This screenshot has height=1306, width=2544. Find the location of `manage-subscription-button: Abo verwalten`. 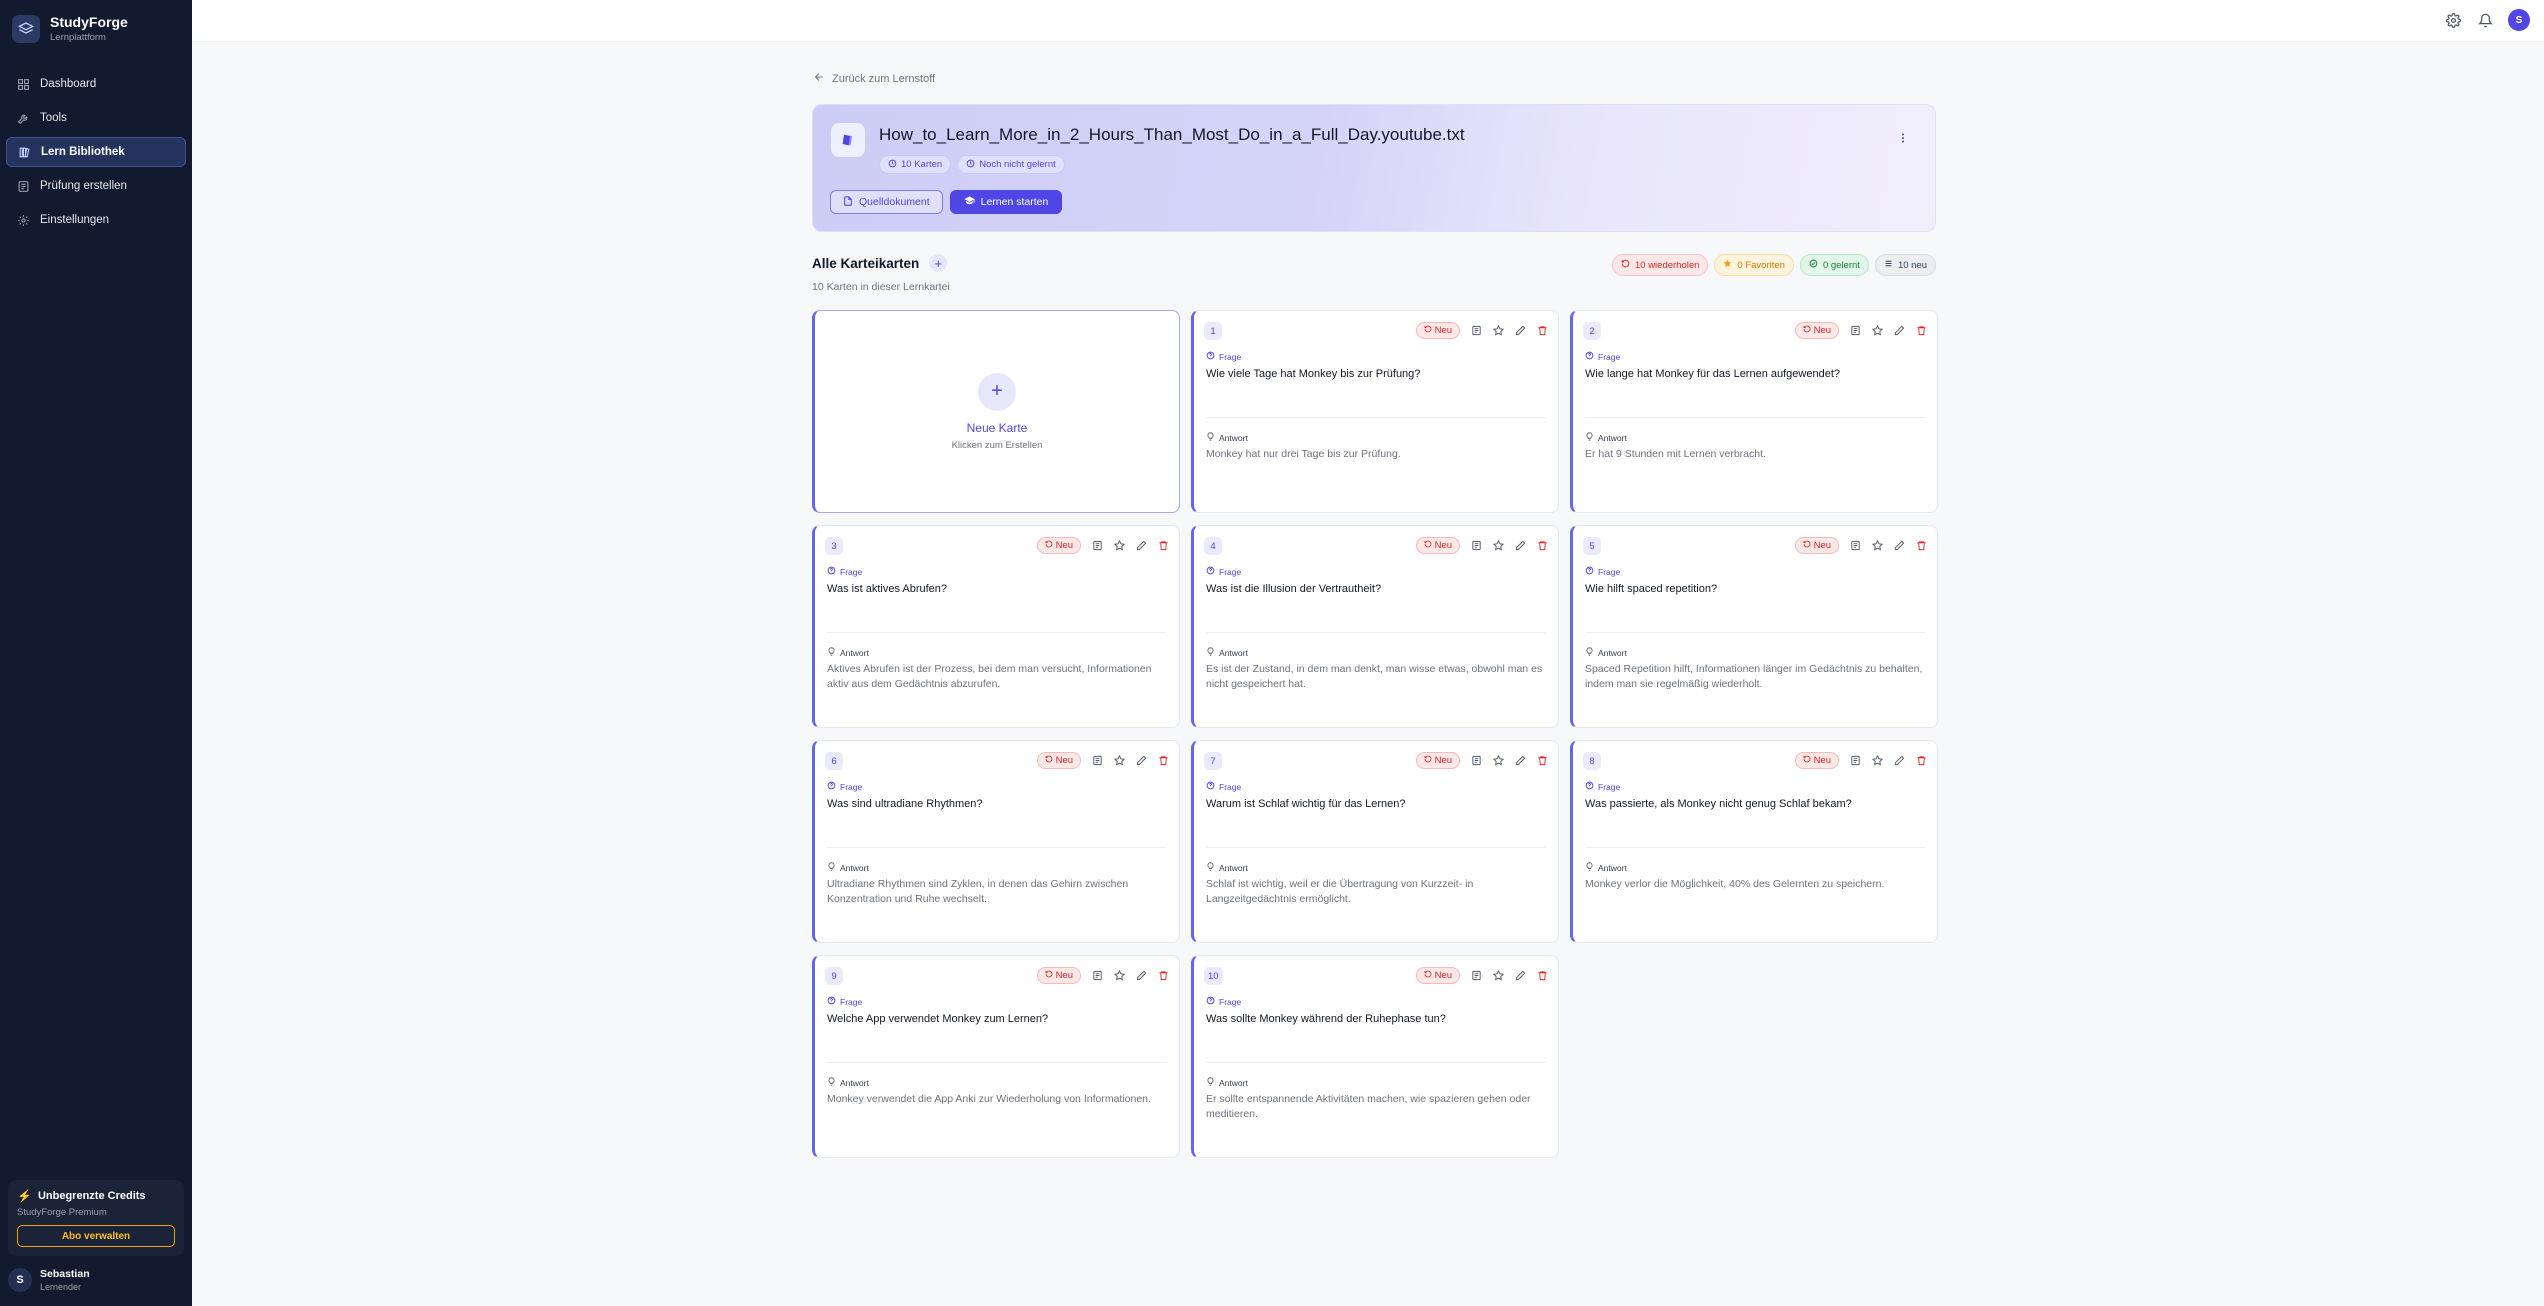

manage-subscription-button: Abo verwalten is located at coordinates (96, 1236).